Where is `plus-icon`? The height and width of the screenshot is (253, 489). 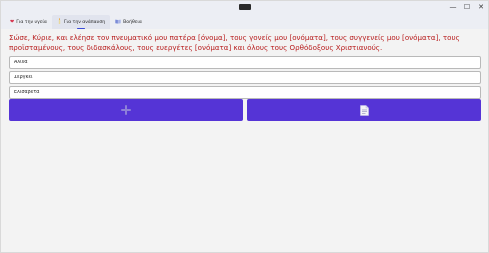
plus-icon is located at coordinates (126, 110).